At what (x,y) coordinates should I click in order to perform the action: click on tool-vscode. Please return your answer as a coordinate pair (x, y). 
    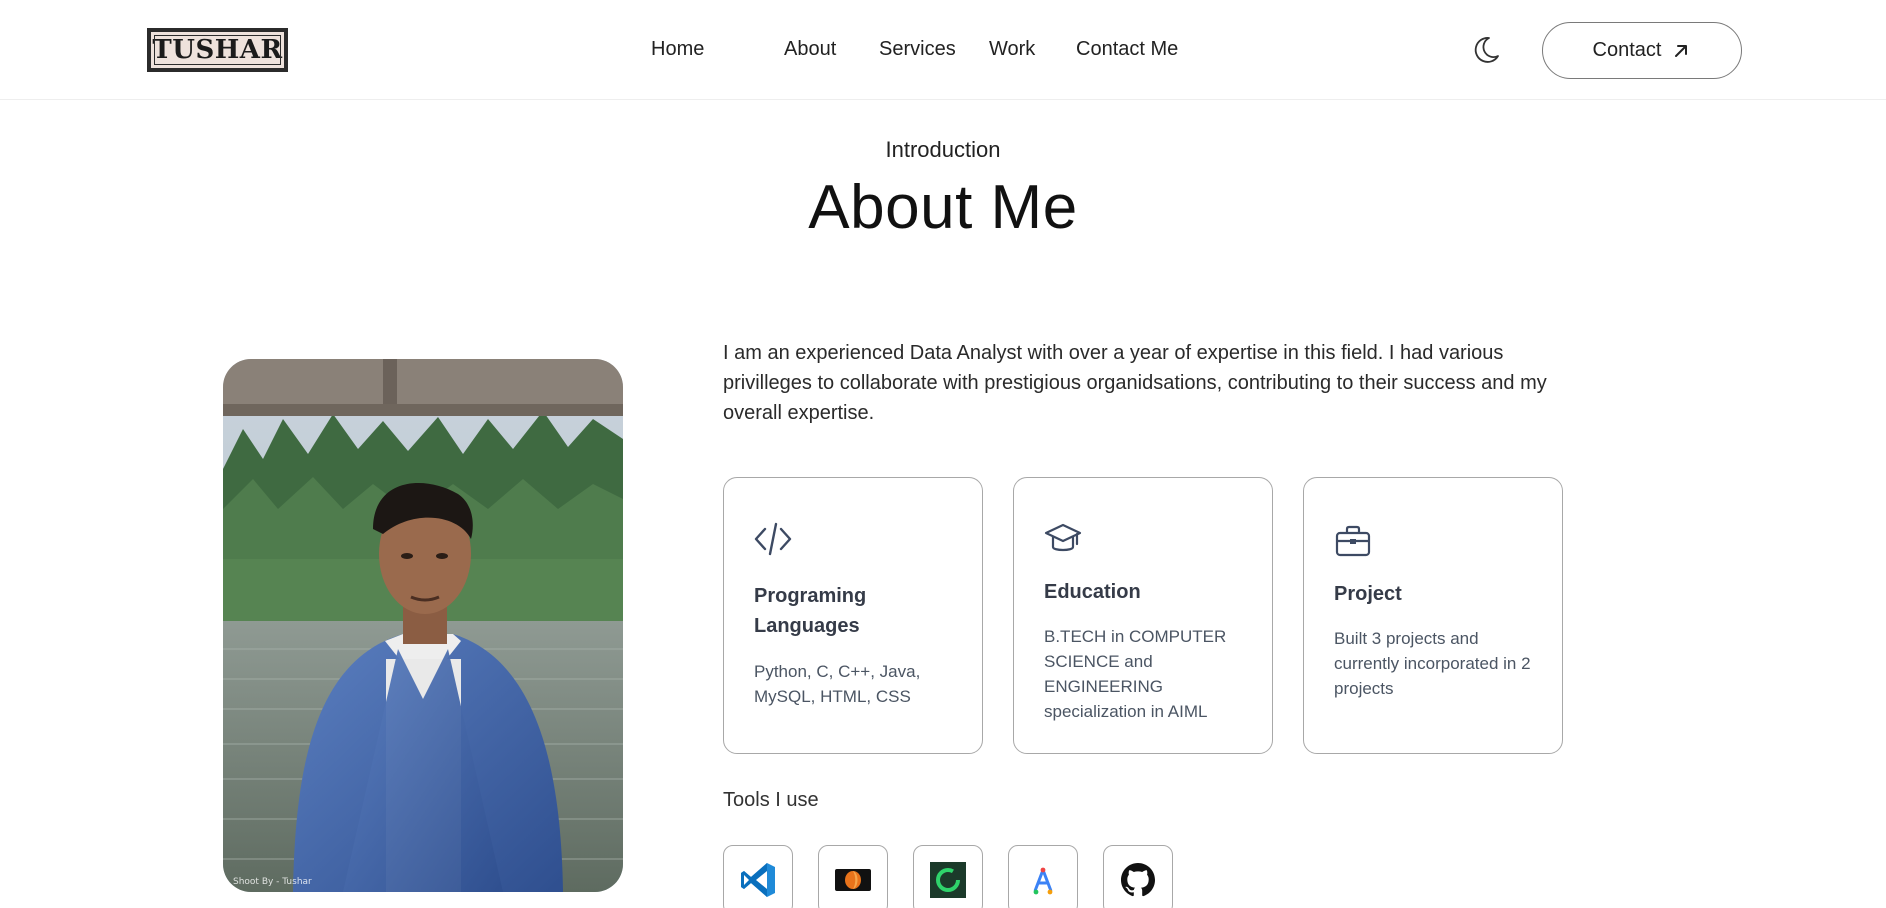
    Looking at the image, I should click on (758, 876).